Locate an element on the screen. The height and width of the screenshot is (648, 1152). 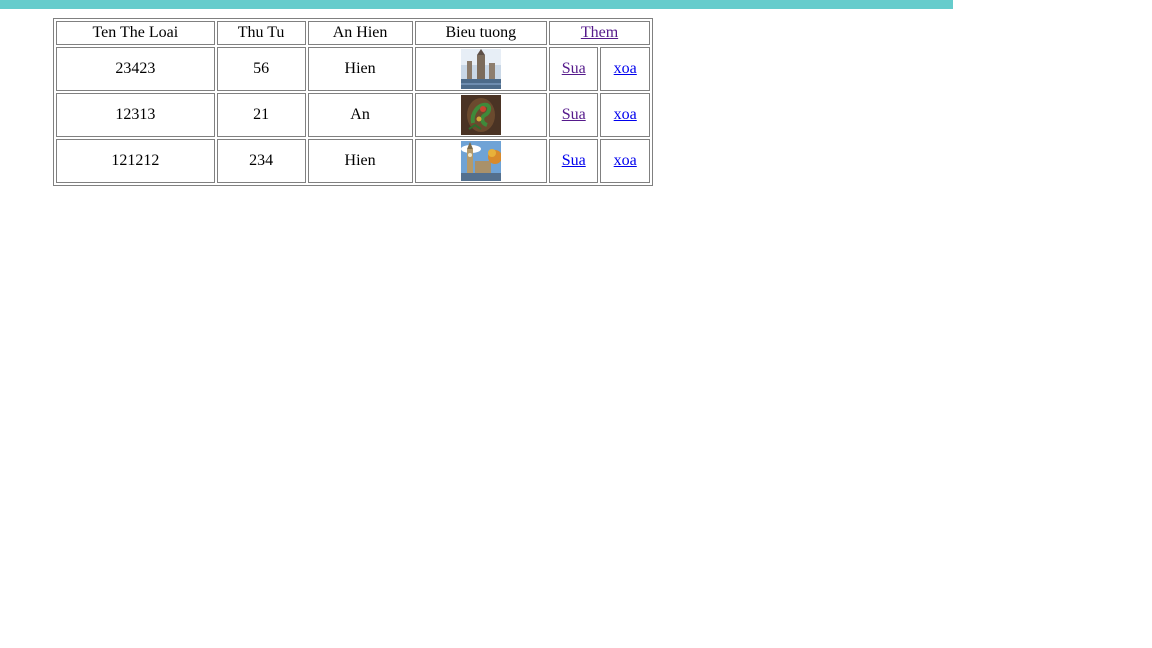
table-row: 12313 21 An Sua xoa is located at coordinates (353, 115).